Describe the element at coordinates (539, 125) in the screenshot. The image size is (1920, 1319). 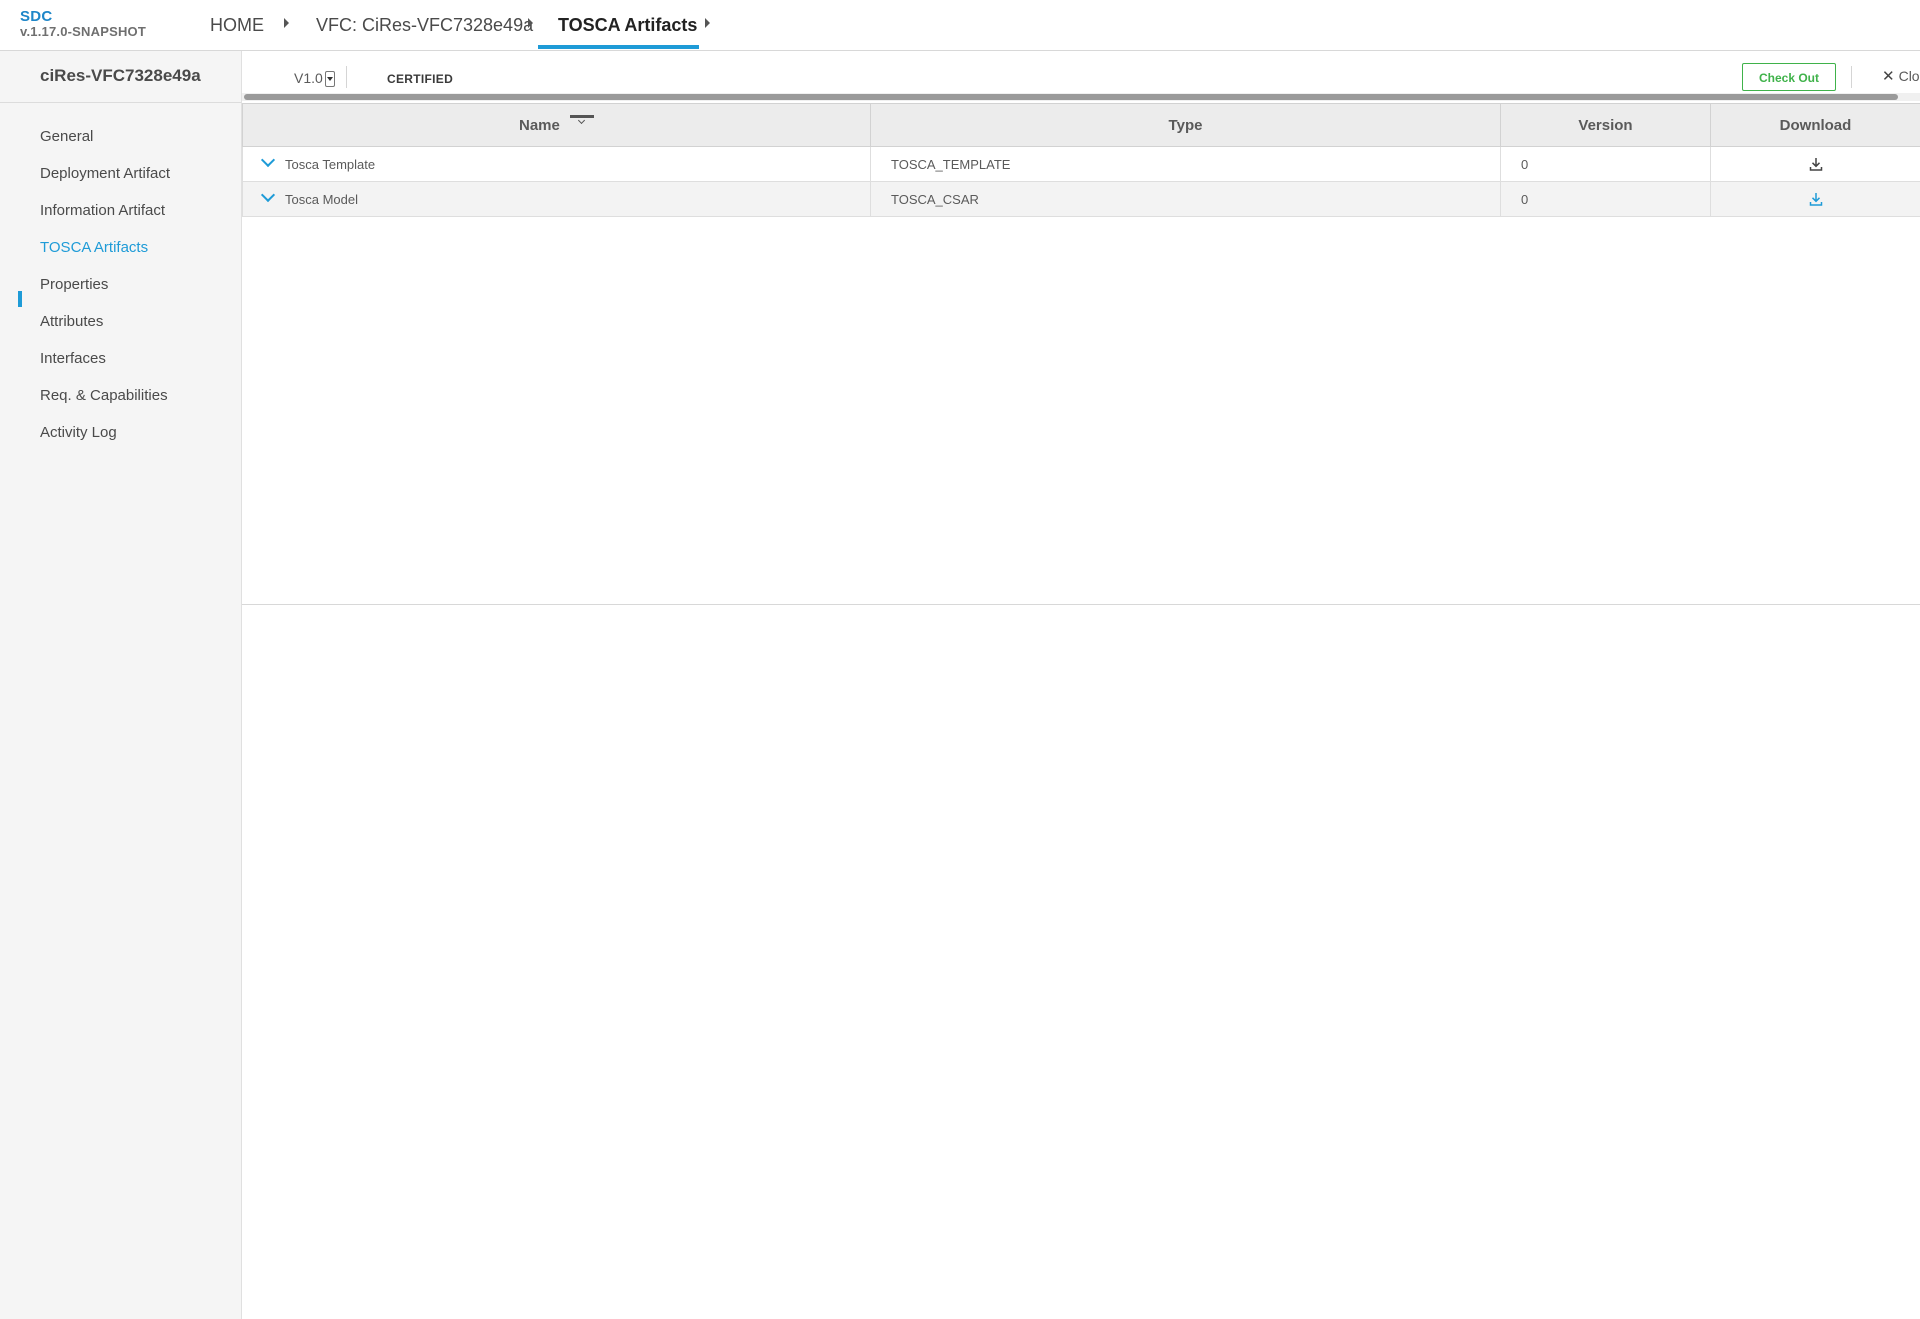
I see `column-header-name-label: Name` at that location.